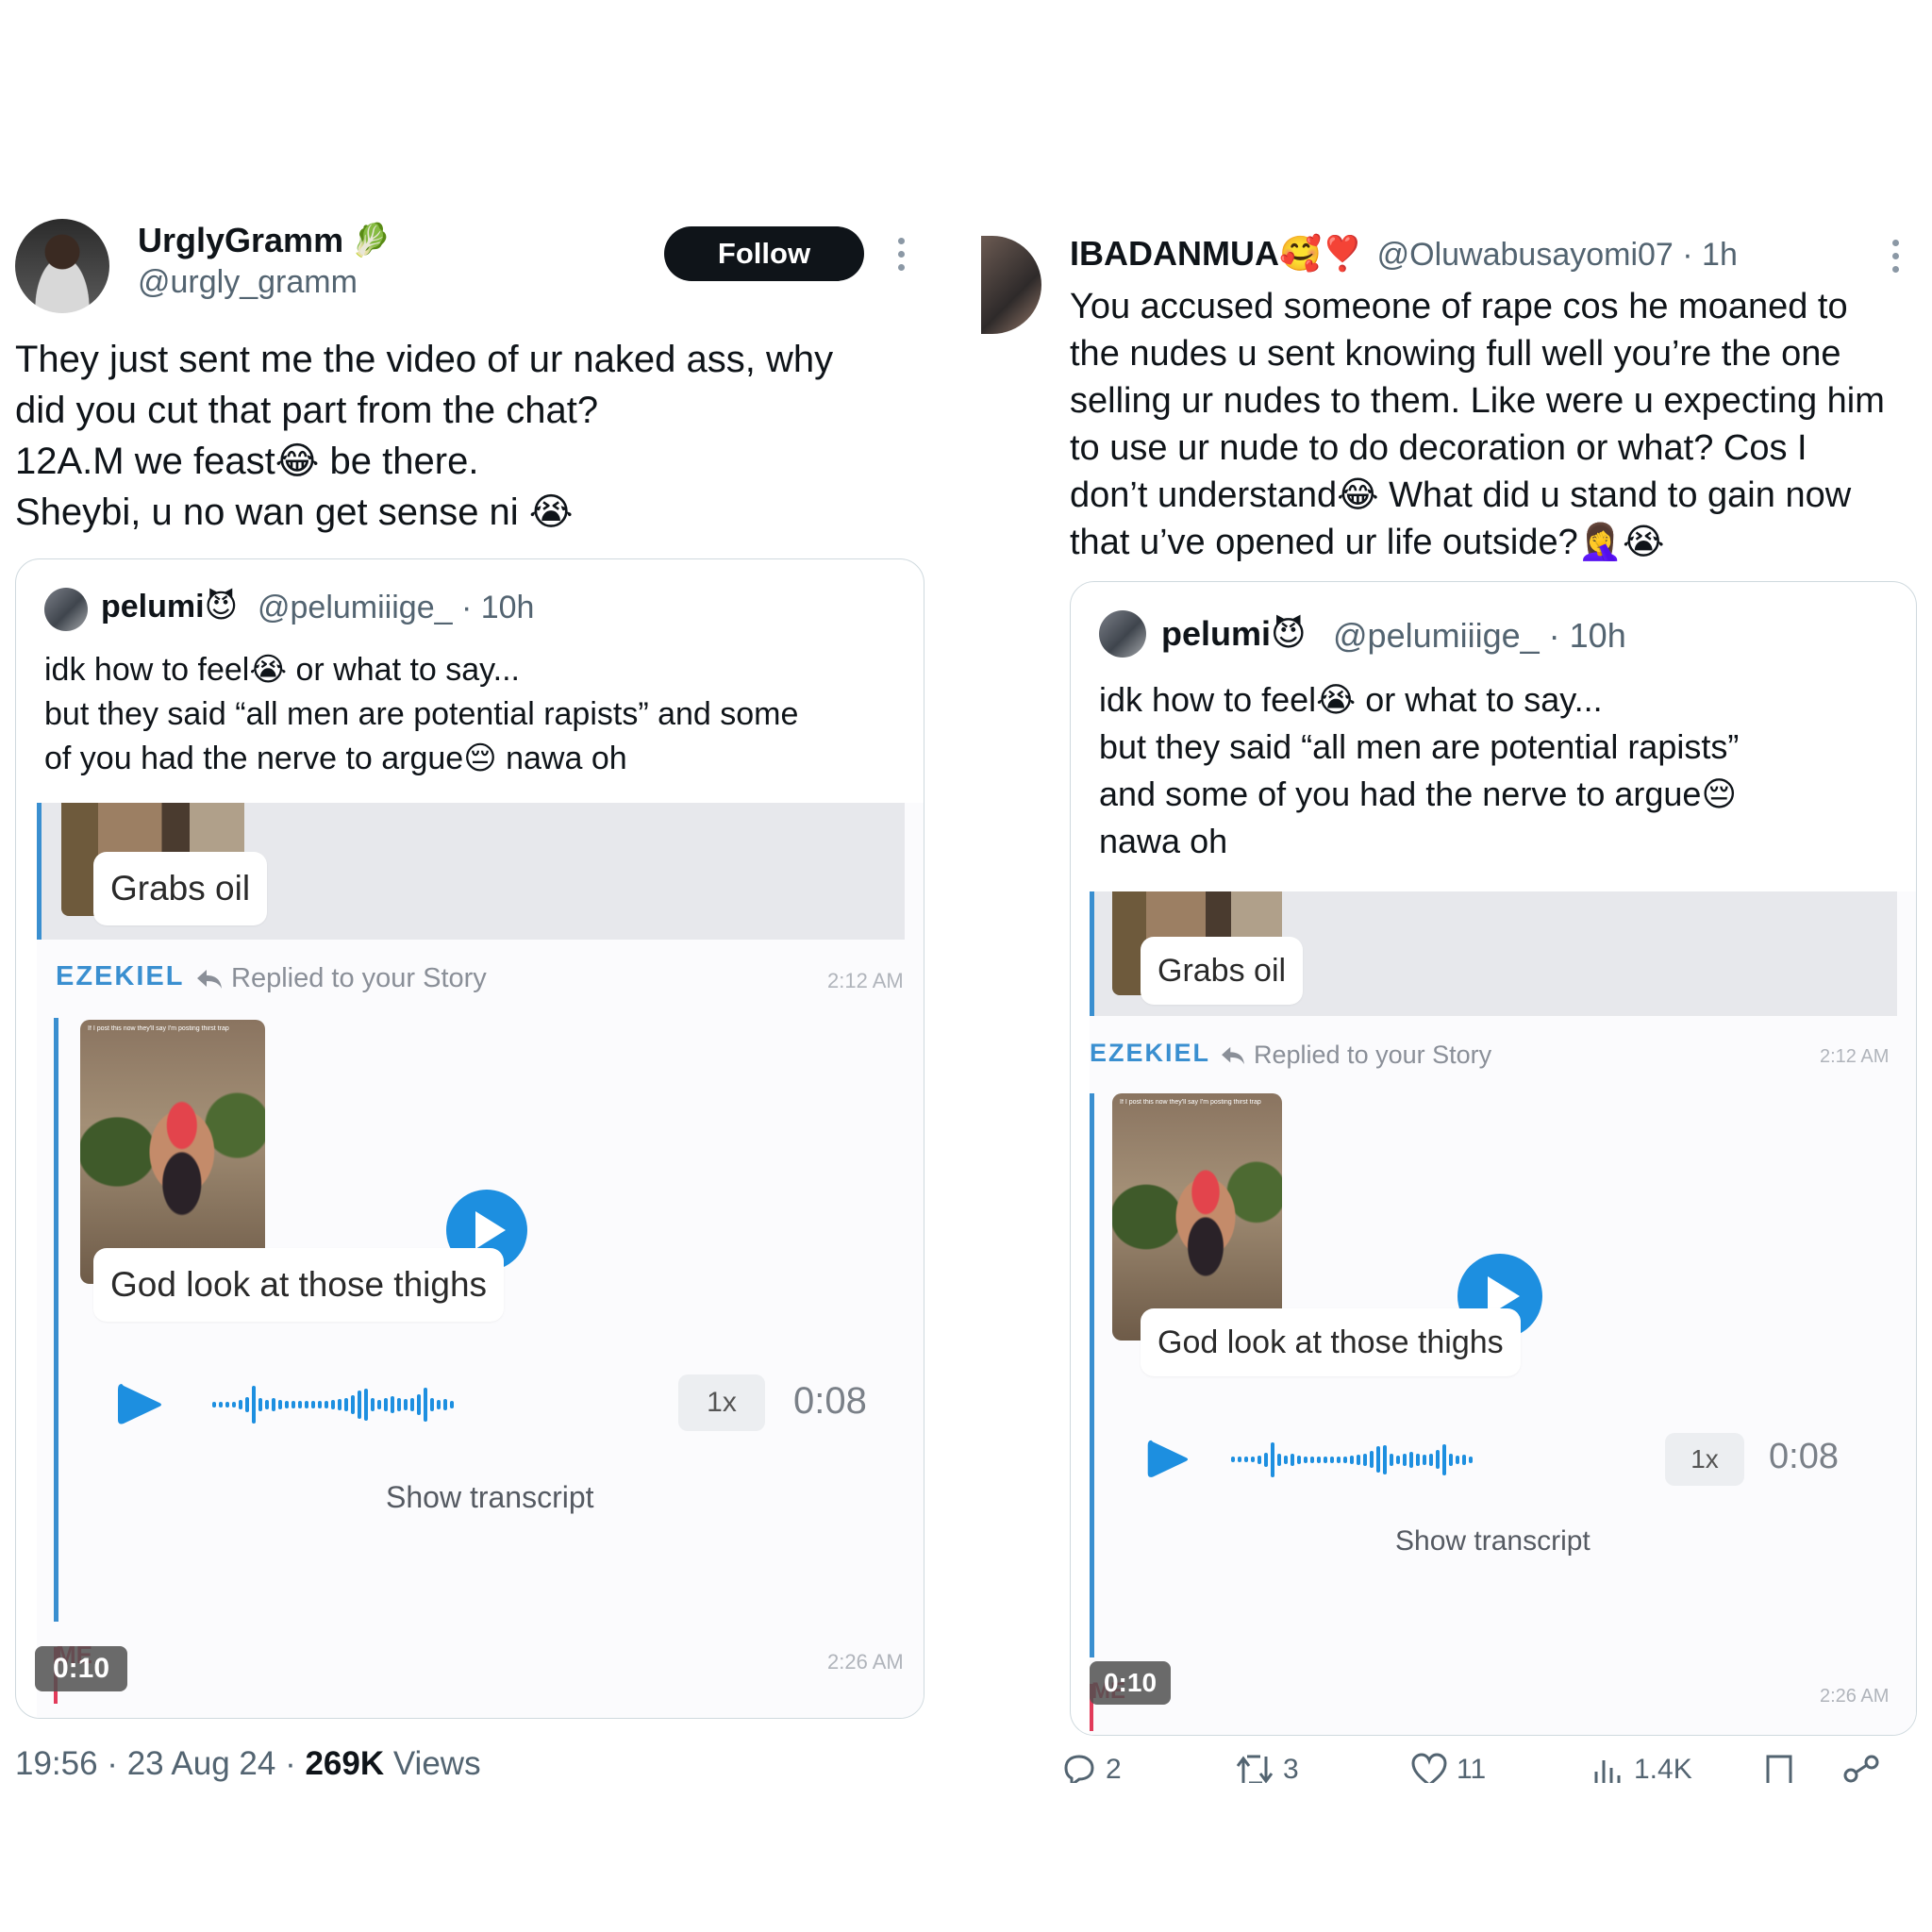  I want to click on action-bar: 2 3 11 1.4K, so click(1494, 1765).